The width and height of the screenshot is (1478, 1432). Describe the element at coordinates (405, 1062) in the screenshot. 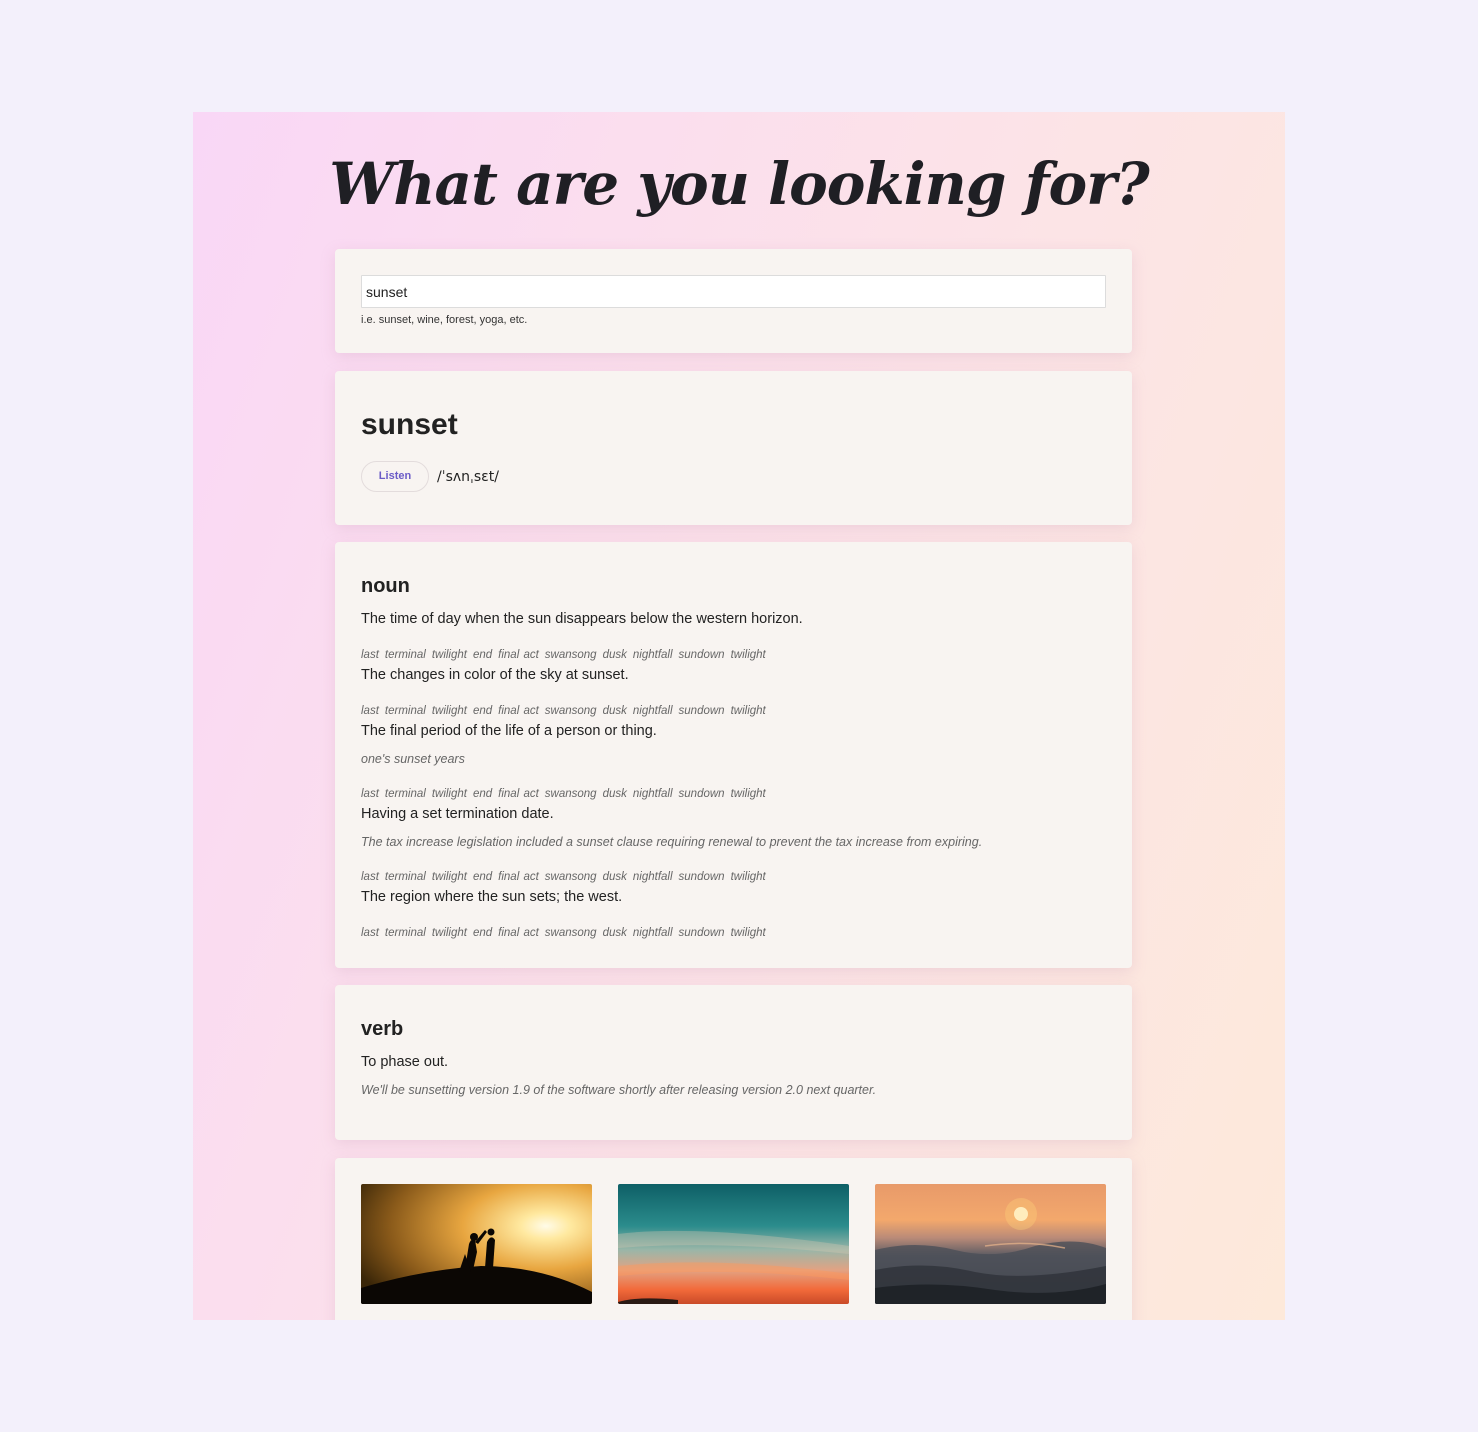

I see `definition: To phase out.` at that location.